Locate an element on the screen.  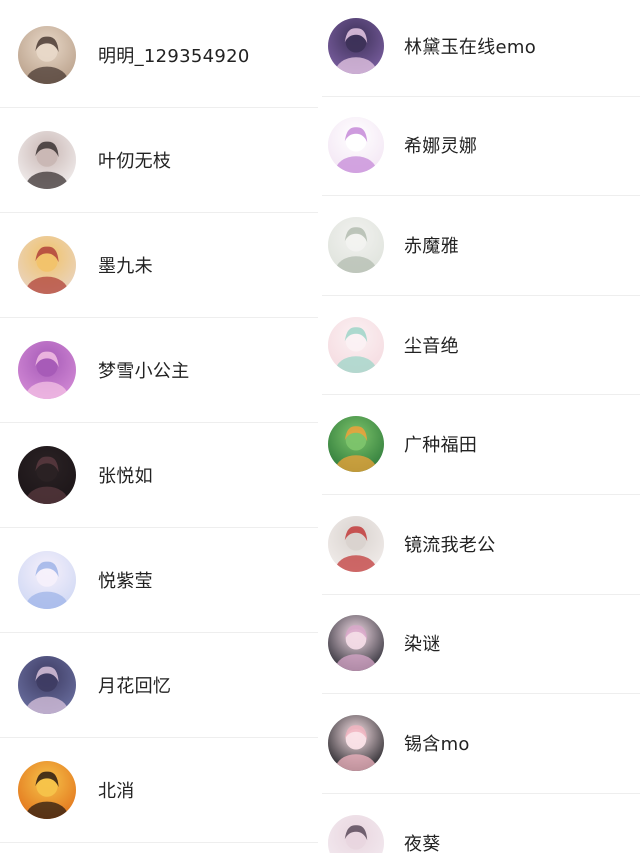
user-name: 赤魔雅 is located at coordinates (431, 245).